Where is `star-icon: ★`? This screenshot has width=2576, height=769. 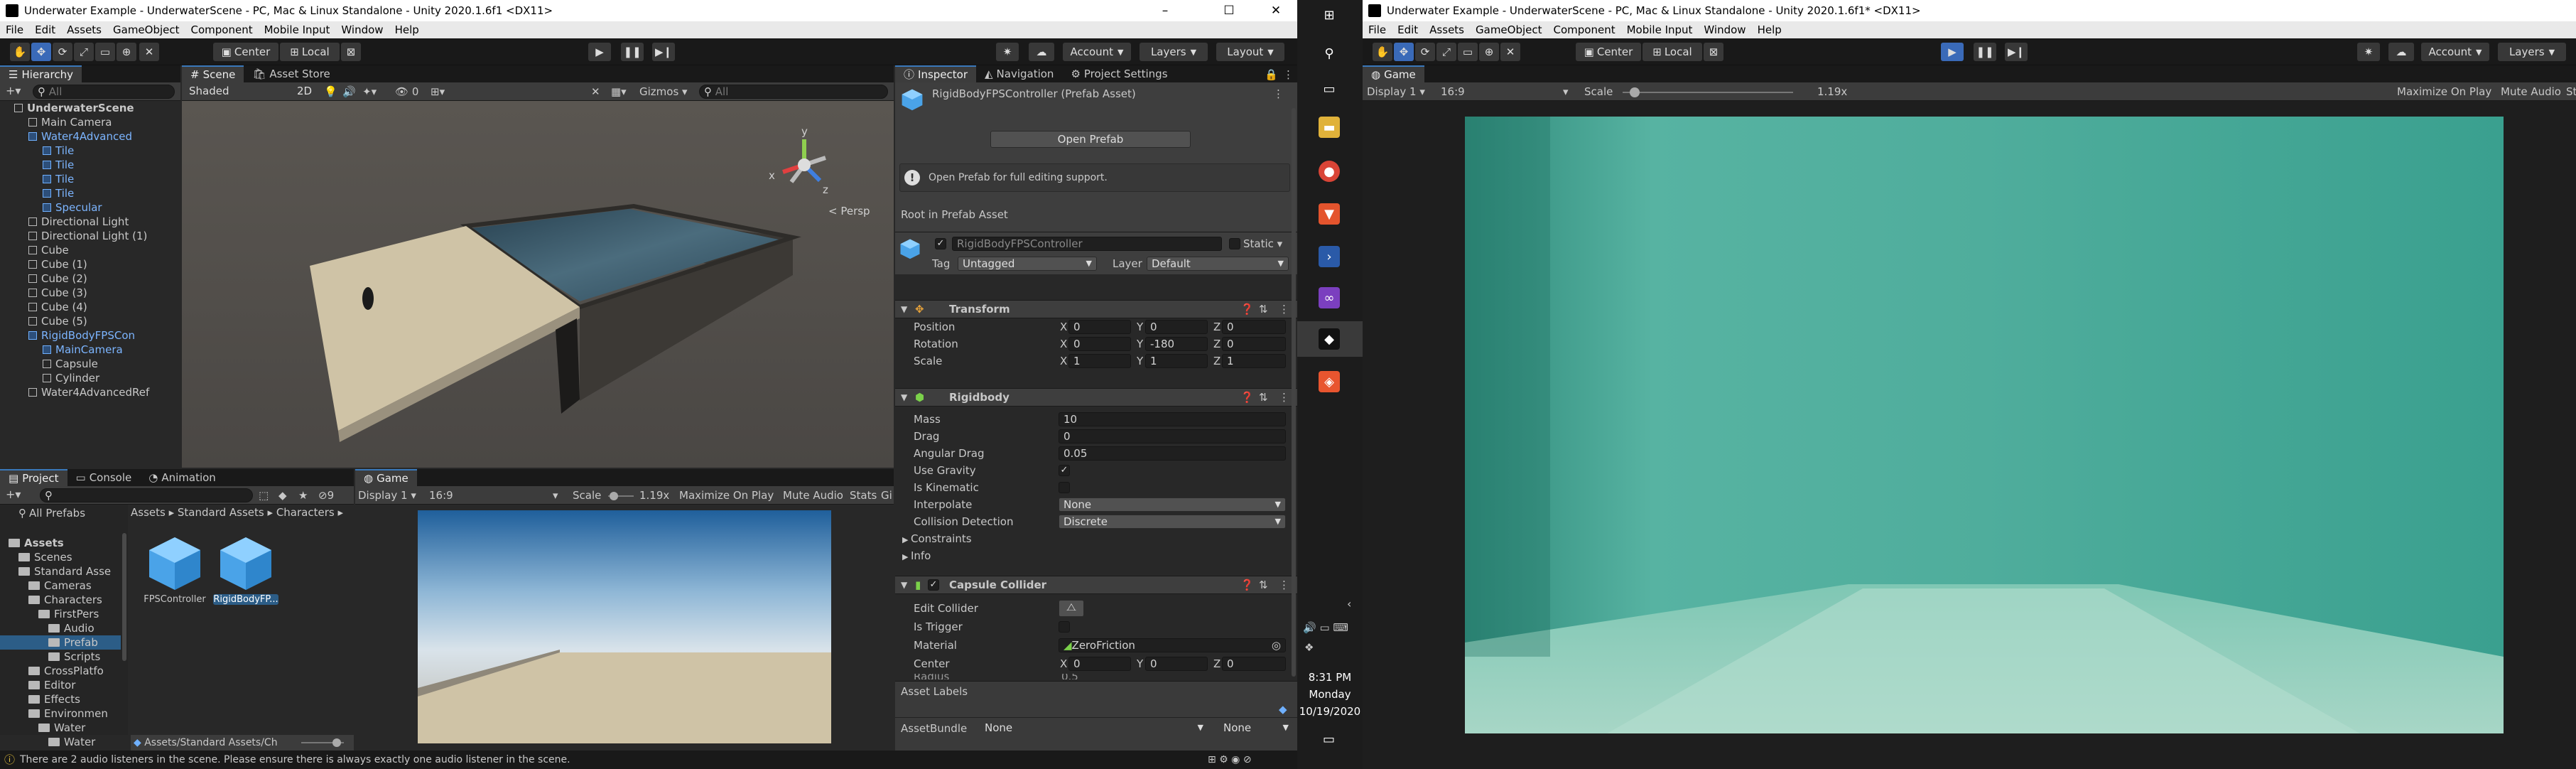
star-icon: ★ is located at coordinates (303, 495).